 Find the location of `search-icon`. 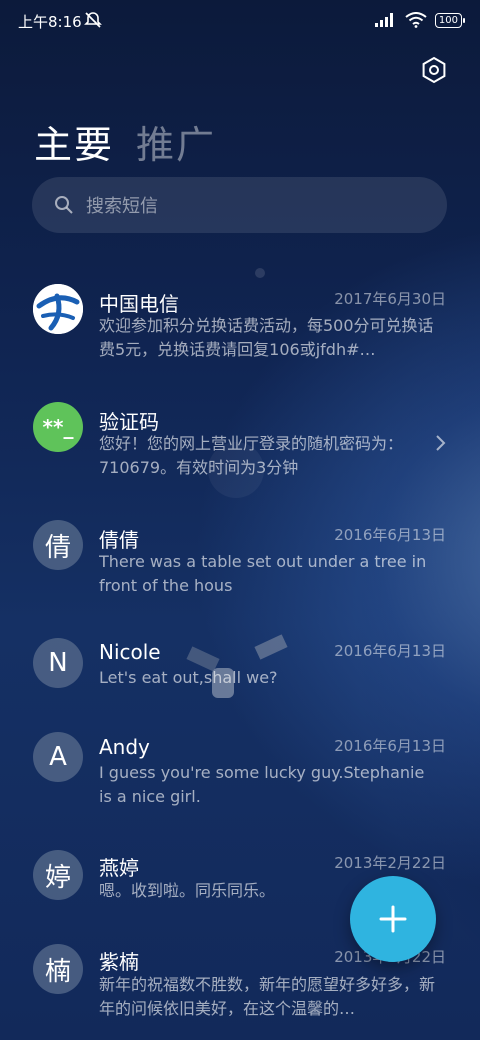

search-icon is located at coordinates (64, 205).